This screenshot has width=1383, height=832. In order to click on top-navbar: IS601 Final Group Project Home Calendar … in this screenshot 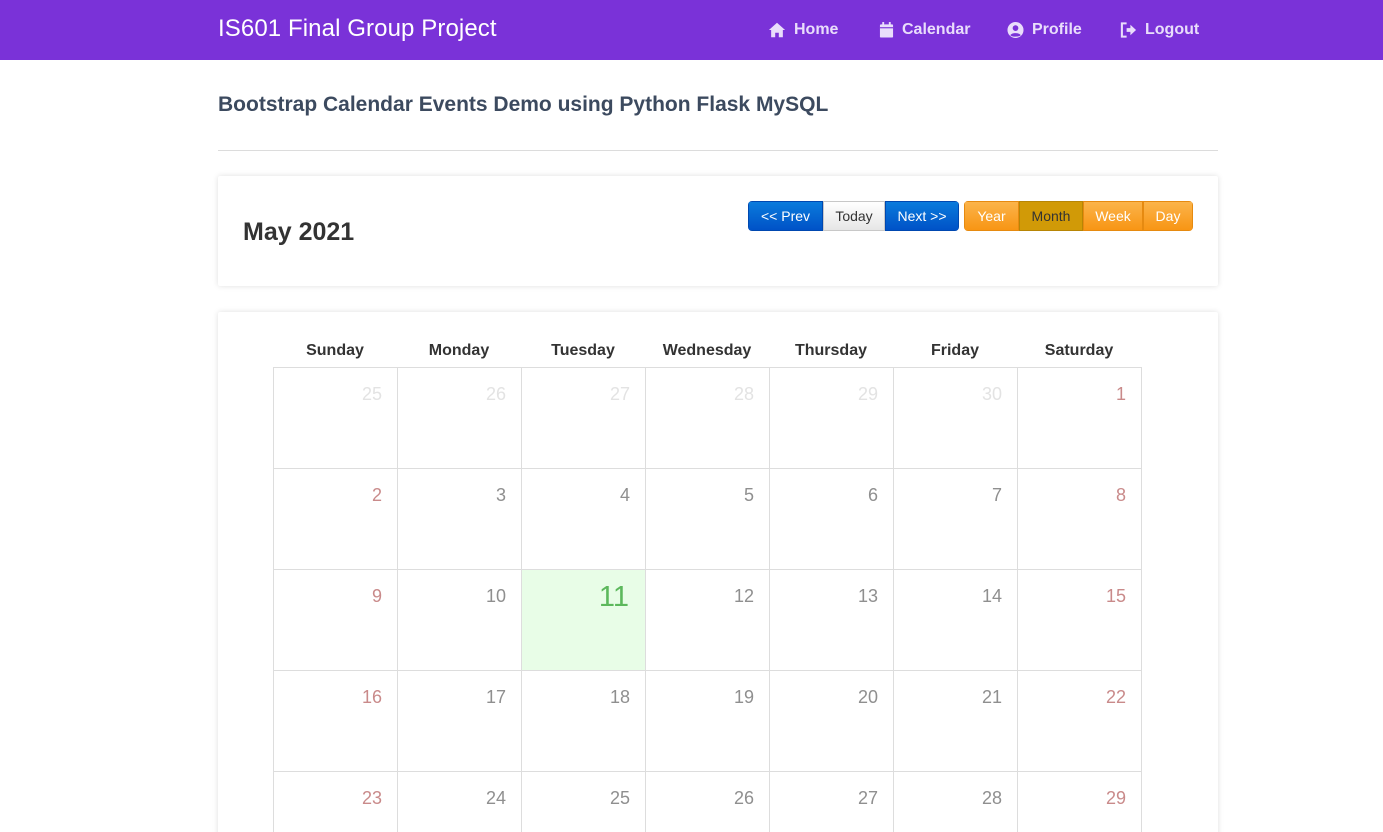, I will do `click(691, 30)`.